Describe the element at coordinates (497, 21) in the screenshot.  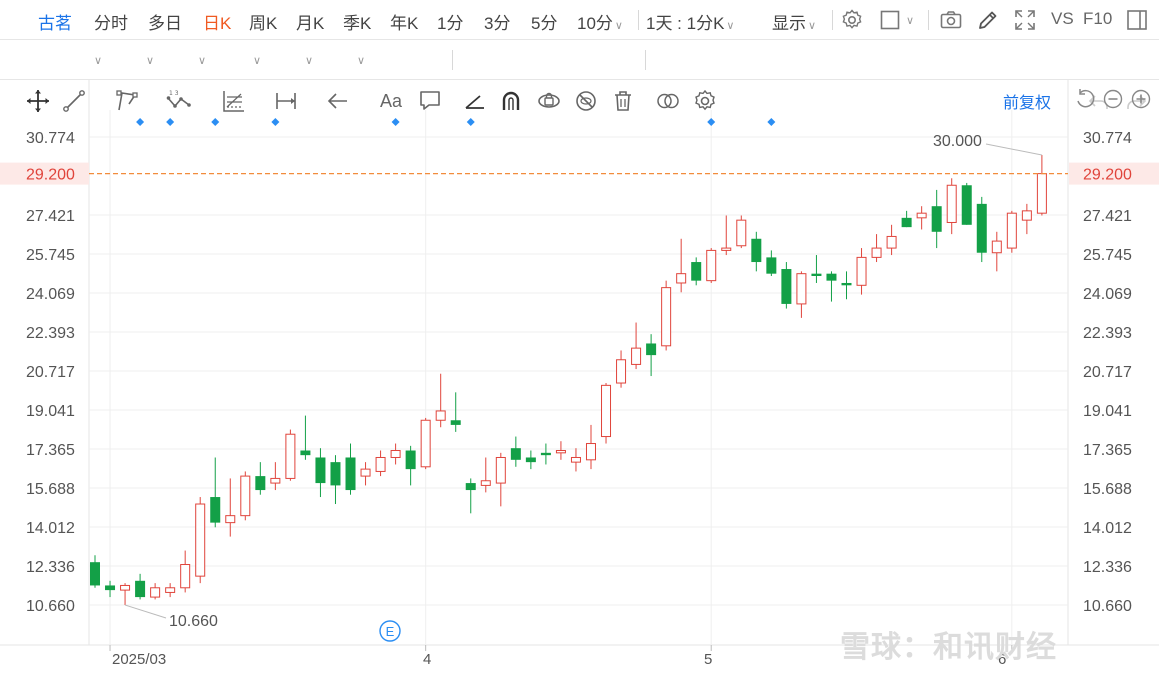
I see `tab-3min: 3分` at that location.